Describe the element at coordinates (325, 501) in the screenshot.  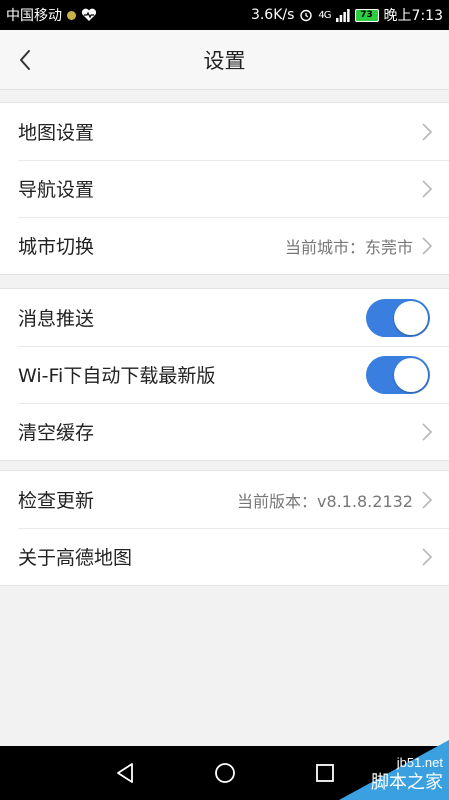
I see `current-version-value: 当前版本：v8.1.8.2132` at that location.